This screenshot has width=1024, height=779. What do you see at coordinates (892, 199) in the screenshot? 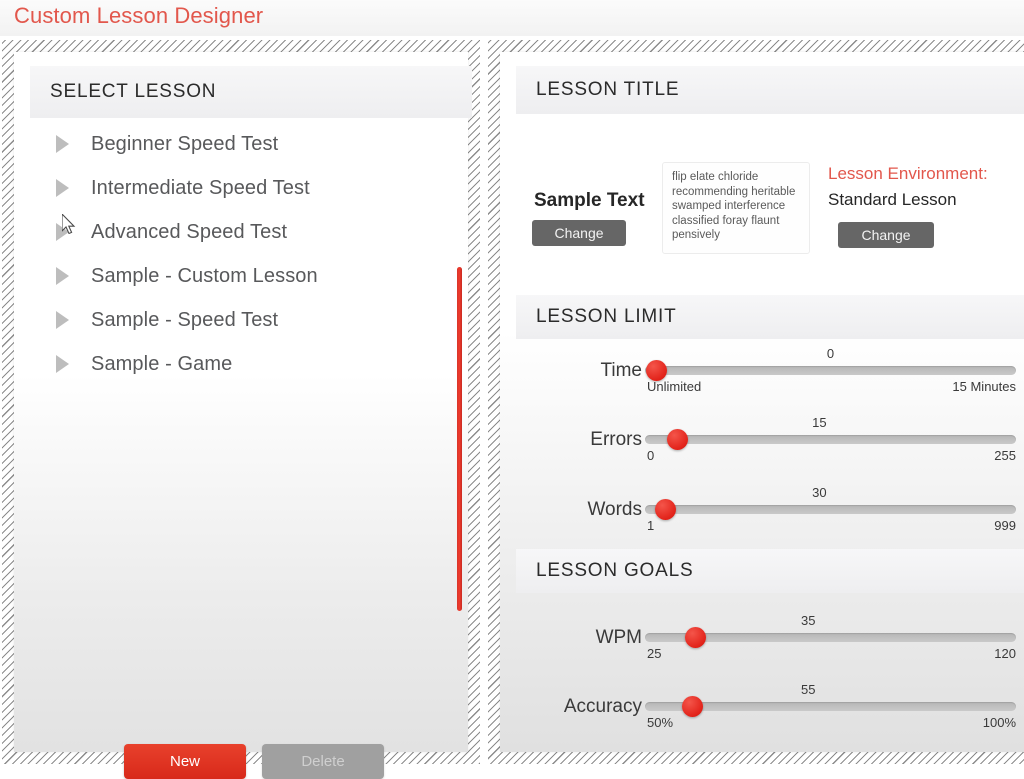
I see `lesson-environment-value: Standard Lesson` at bounding box center [892, 199].